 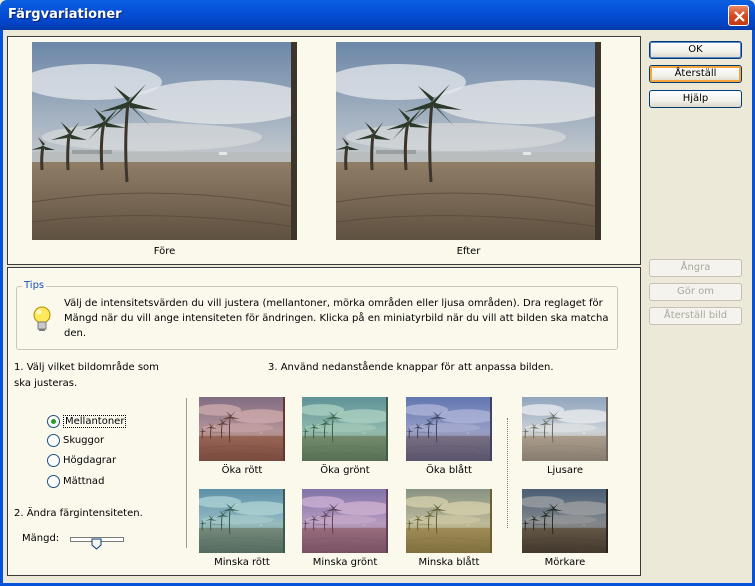 What do you see at coordinates (449, 521) in the screenshot?
I see `thumbnail-decrease-blue` at bounding box center [449, 521].